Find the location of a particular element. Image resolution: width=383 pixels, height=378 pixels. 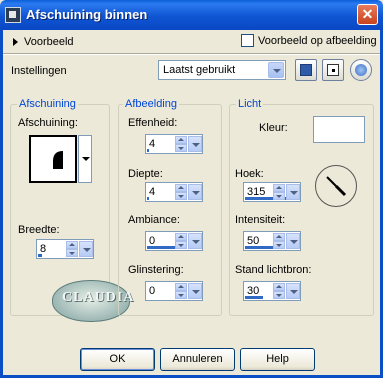

expand-arrow-icon is located at coordinates (15, 42).